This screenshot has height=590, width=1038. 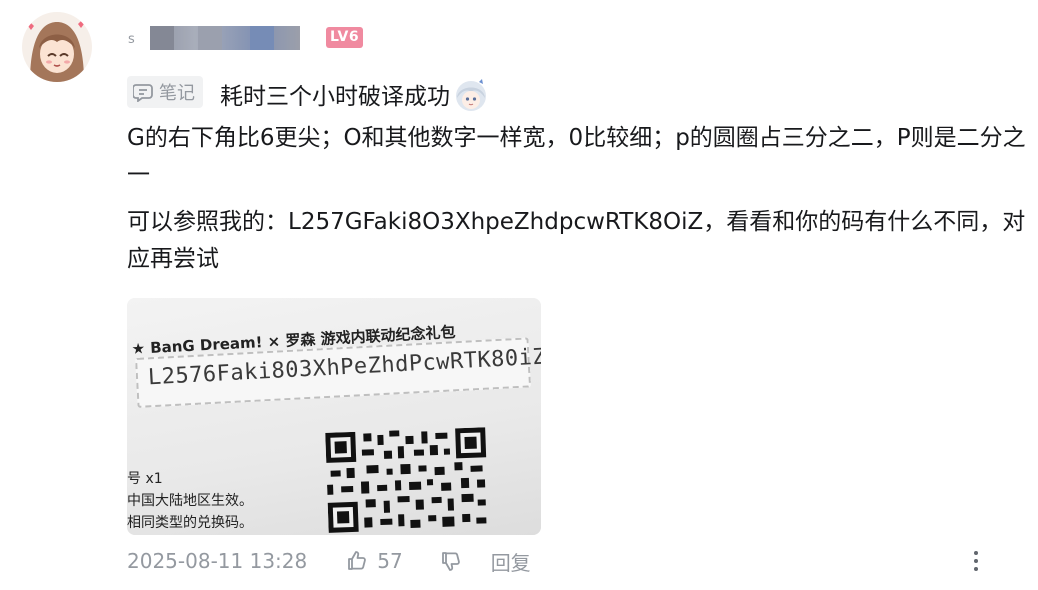 I want to click on qr-code-icon, so click(x=406, y=480).